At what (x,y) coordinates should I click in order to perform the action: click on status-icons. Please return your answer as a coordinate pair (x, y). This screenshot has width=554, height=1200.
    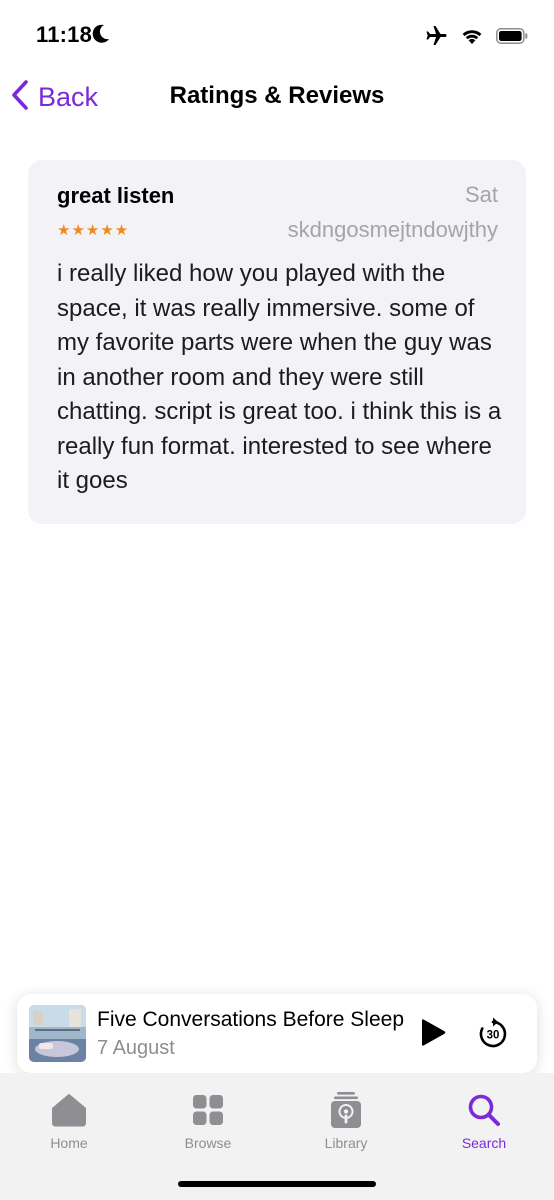
    Looking at the image, I should click on (476, 38).